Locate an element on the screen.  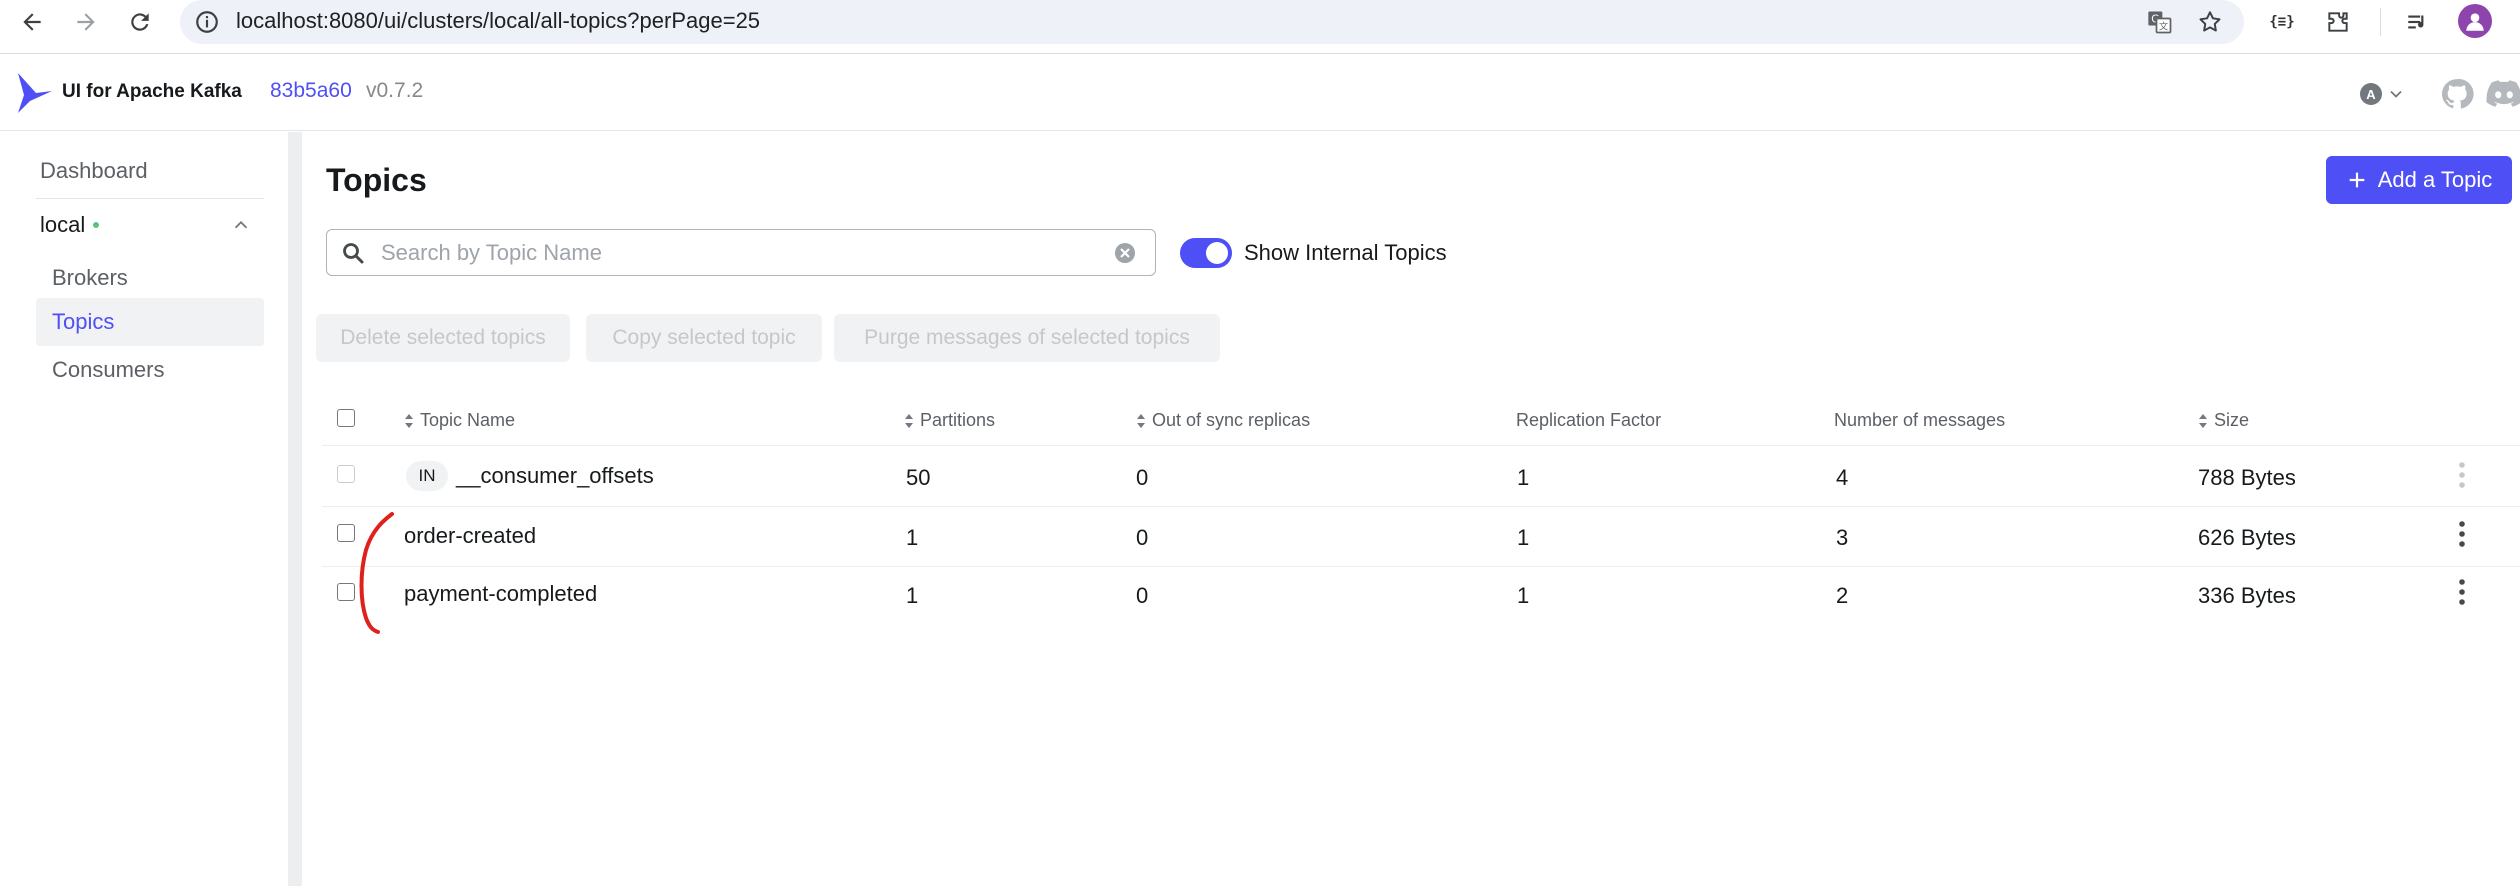
sidebar-item-topics: Topics is located at coordinates (150, 322).